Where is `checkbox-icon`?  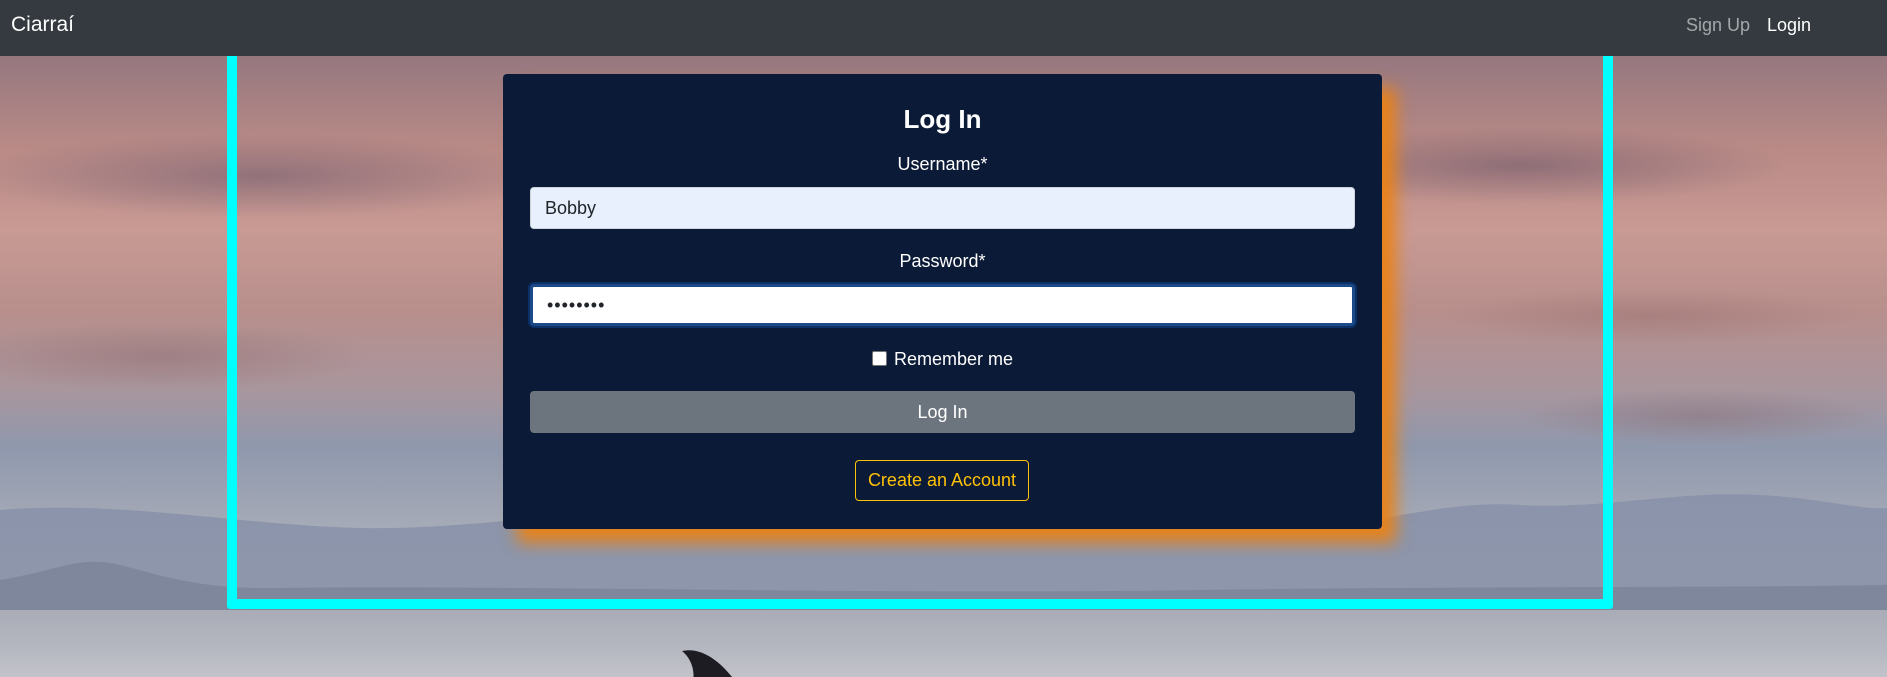 checkbox-icon is located at coordinates (879, 358).